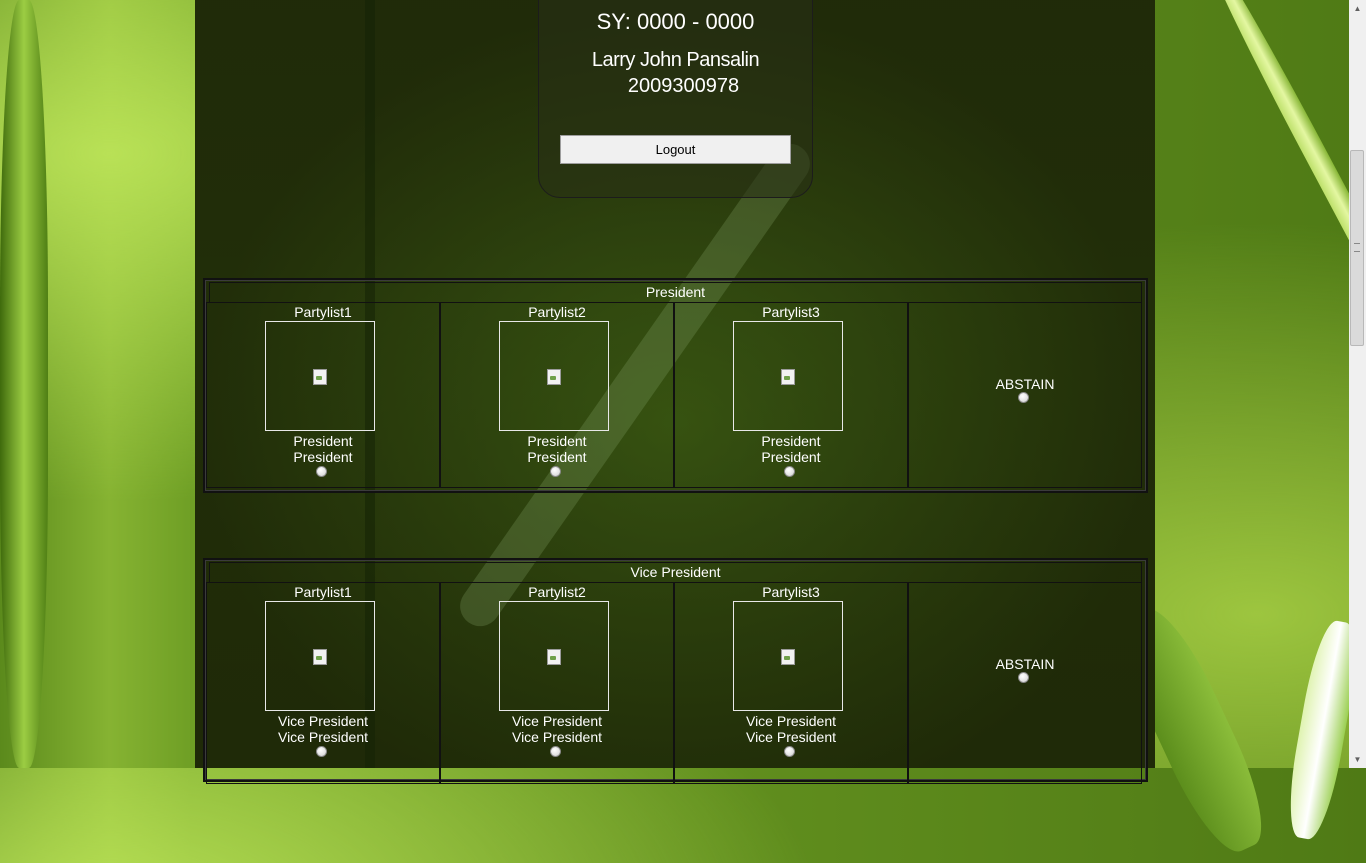 Image resolution: width=1366 pixels, height=863 pixels. Describe the element at coordinates (683, 86) in the screenshot. I see `user-id: 2009300978` at that location.